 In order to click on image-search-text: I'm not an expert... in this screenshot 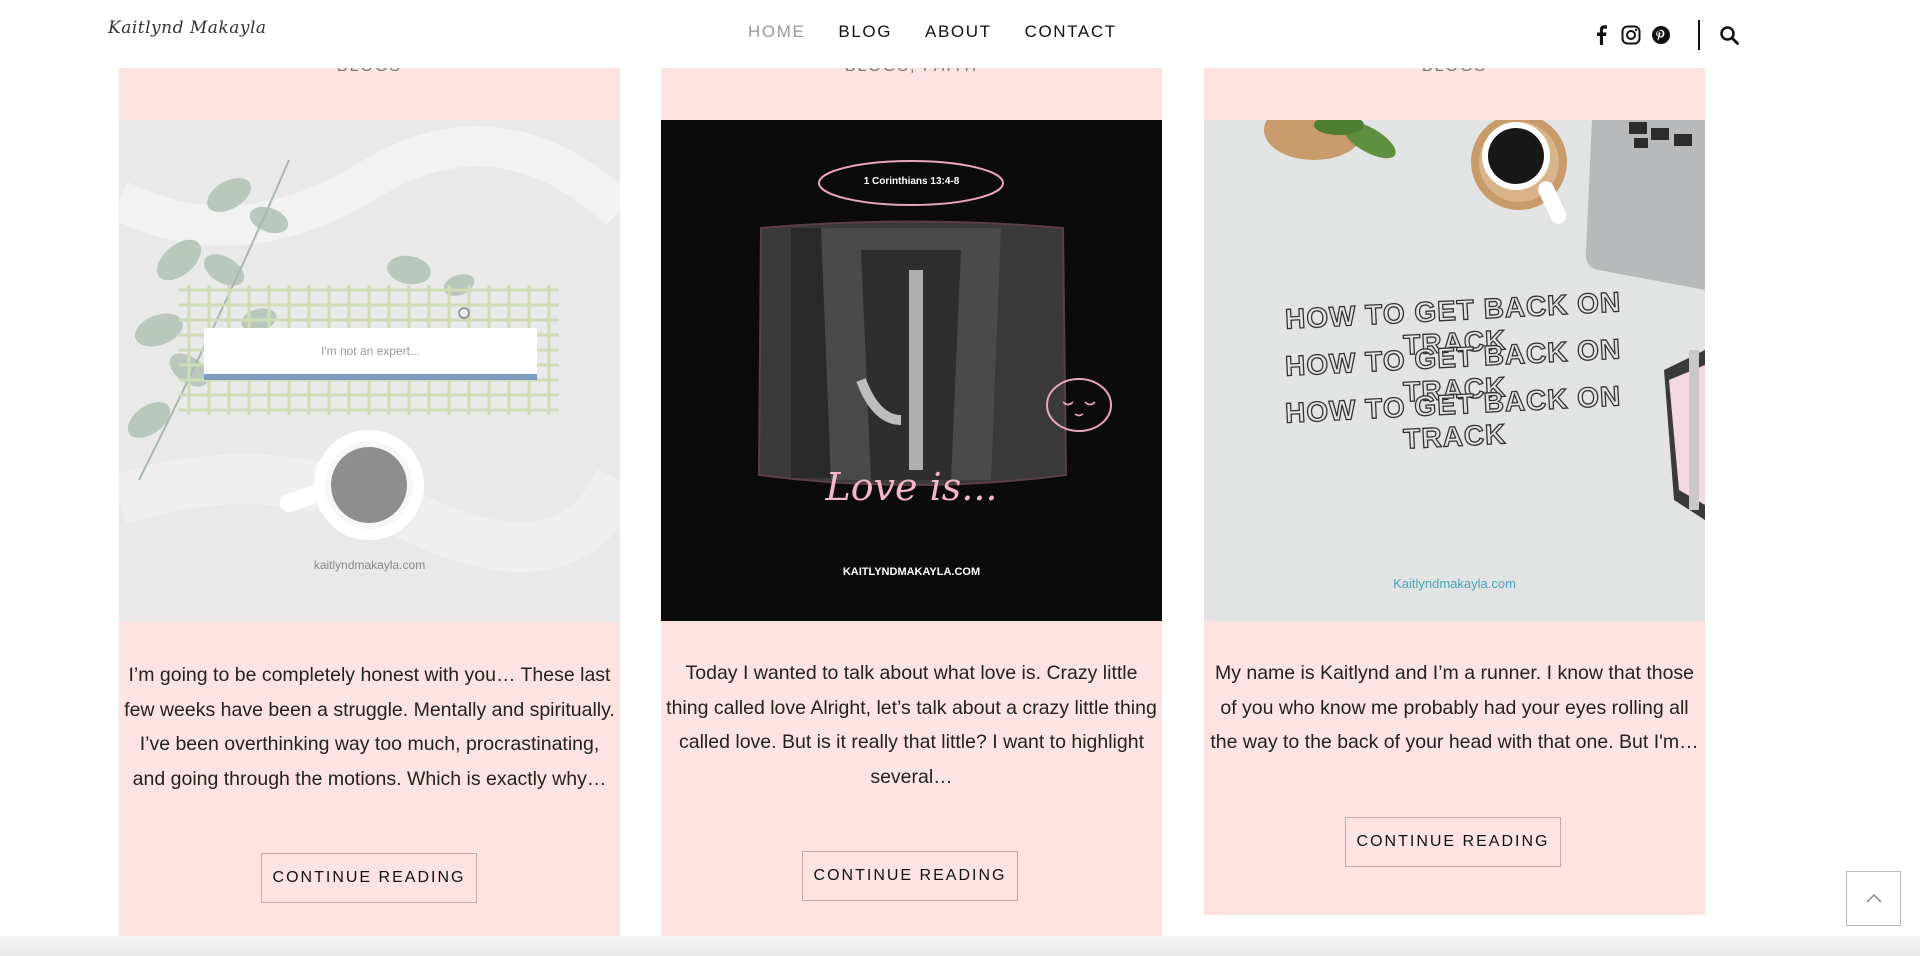, I will do `click(370, 351)`.